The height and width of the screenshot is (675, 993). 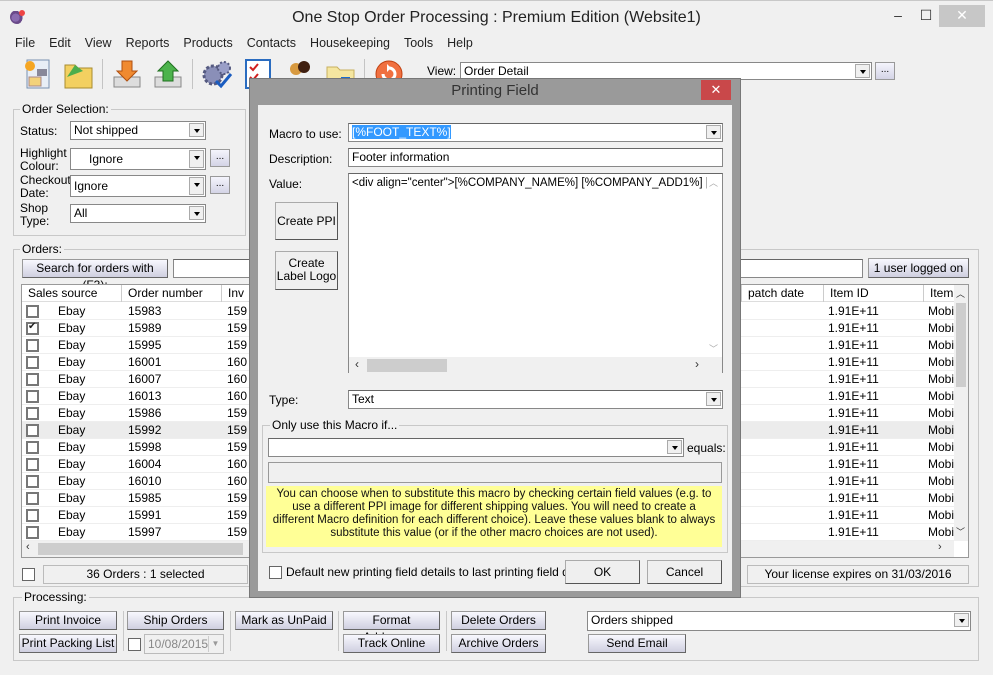 What do you see at coordinates (535, 399) in the screenshot?
I see `type-select: Text` at bounding box center [535, 399].